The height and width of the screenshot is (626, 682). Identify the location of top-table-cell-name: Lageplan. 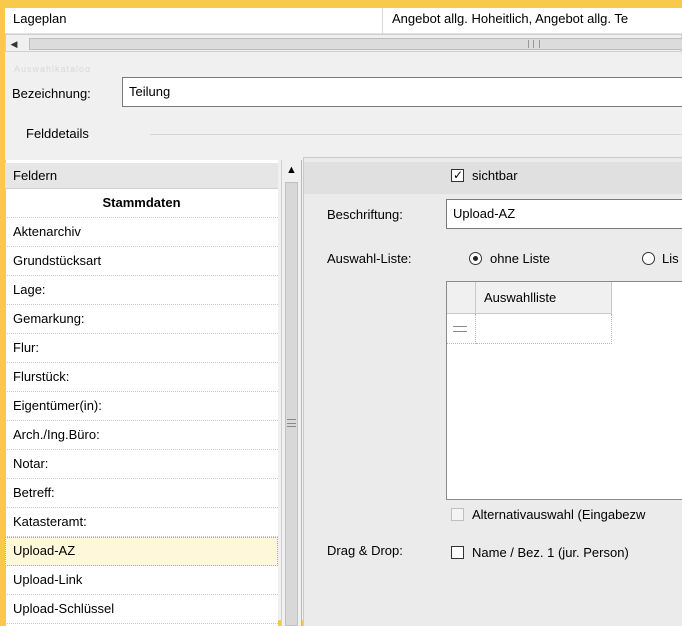
(194, 21).